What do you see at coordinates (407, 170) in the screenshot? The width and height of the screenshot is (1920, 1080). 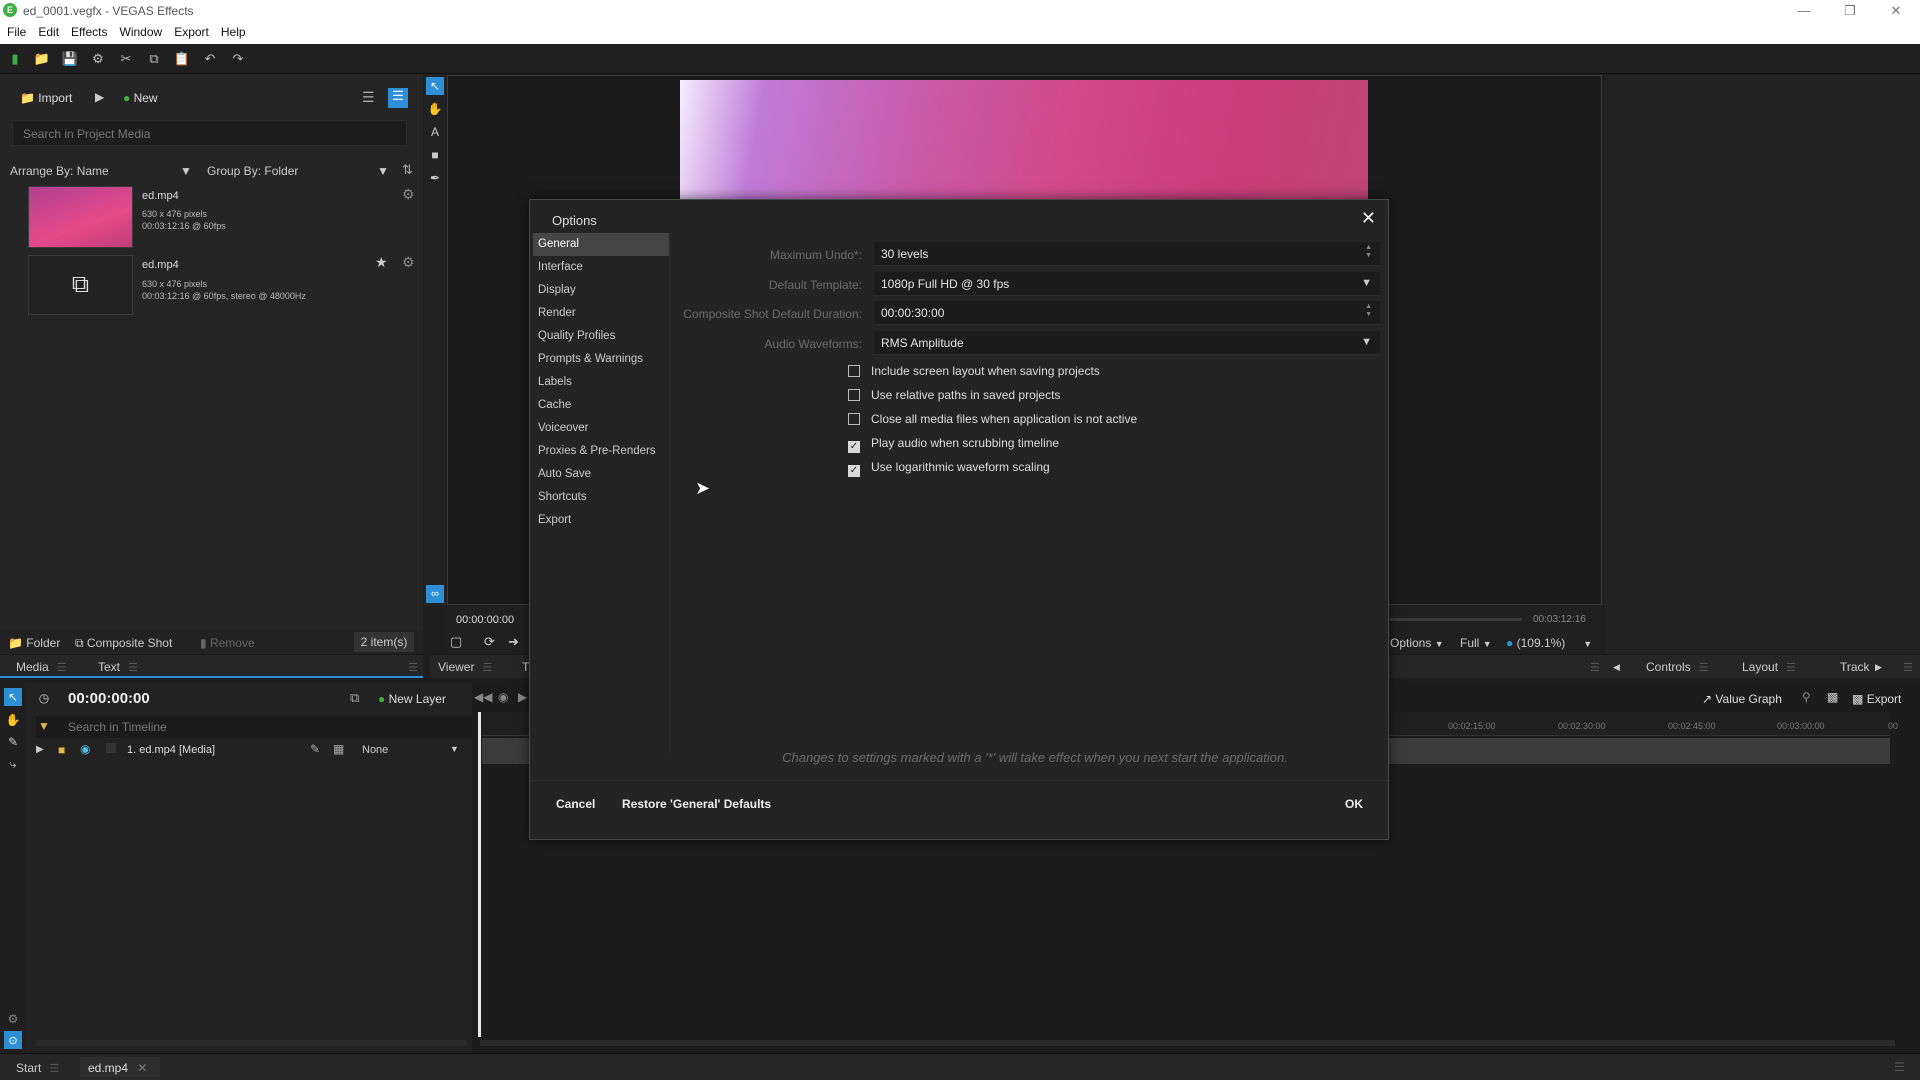 I see `sort-icon: ⇅` at bounding box center [407, 170].